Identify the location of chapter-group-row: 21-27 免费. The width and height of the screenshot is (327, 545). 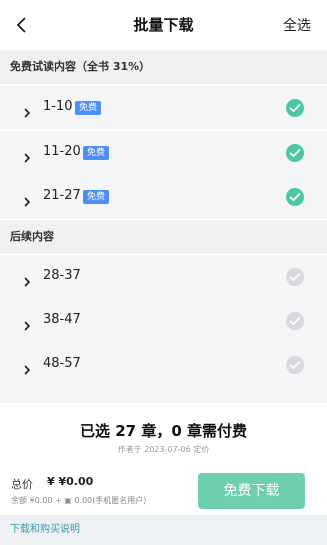
(163, 197).